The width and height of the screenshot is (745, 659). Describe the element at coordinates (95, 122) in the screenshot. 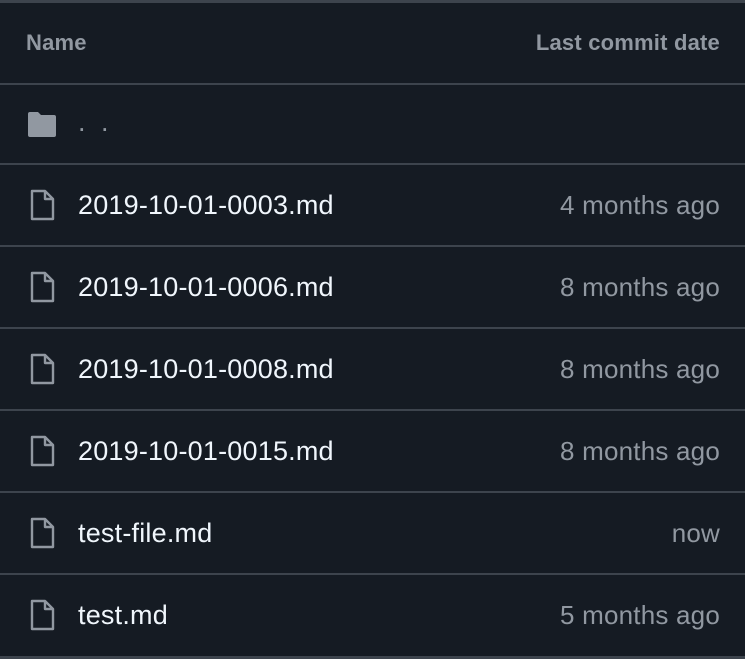

I see `parent-directory-link: . .` at that location.